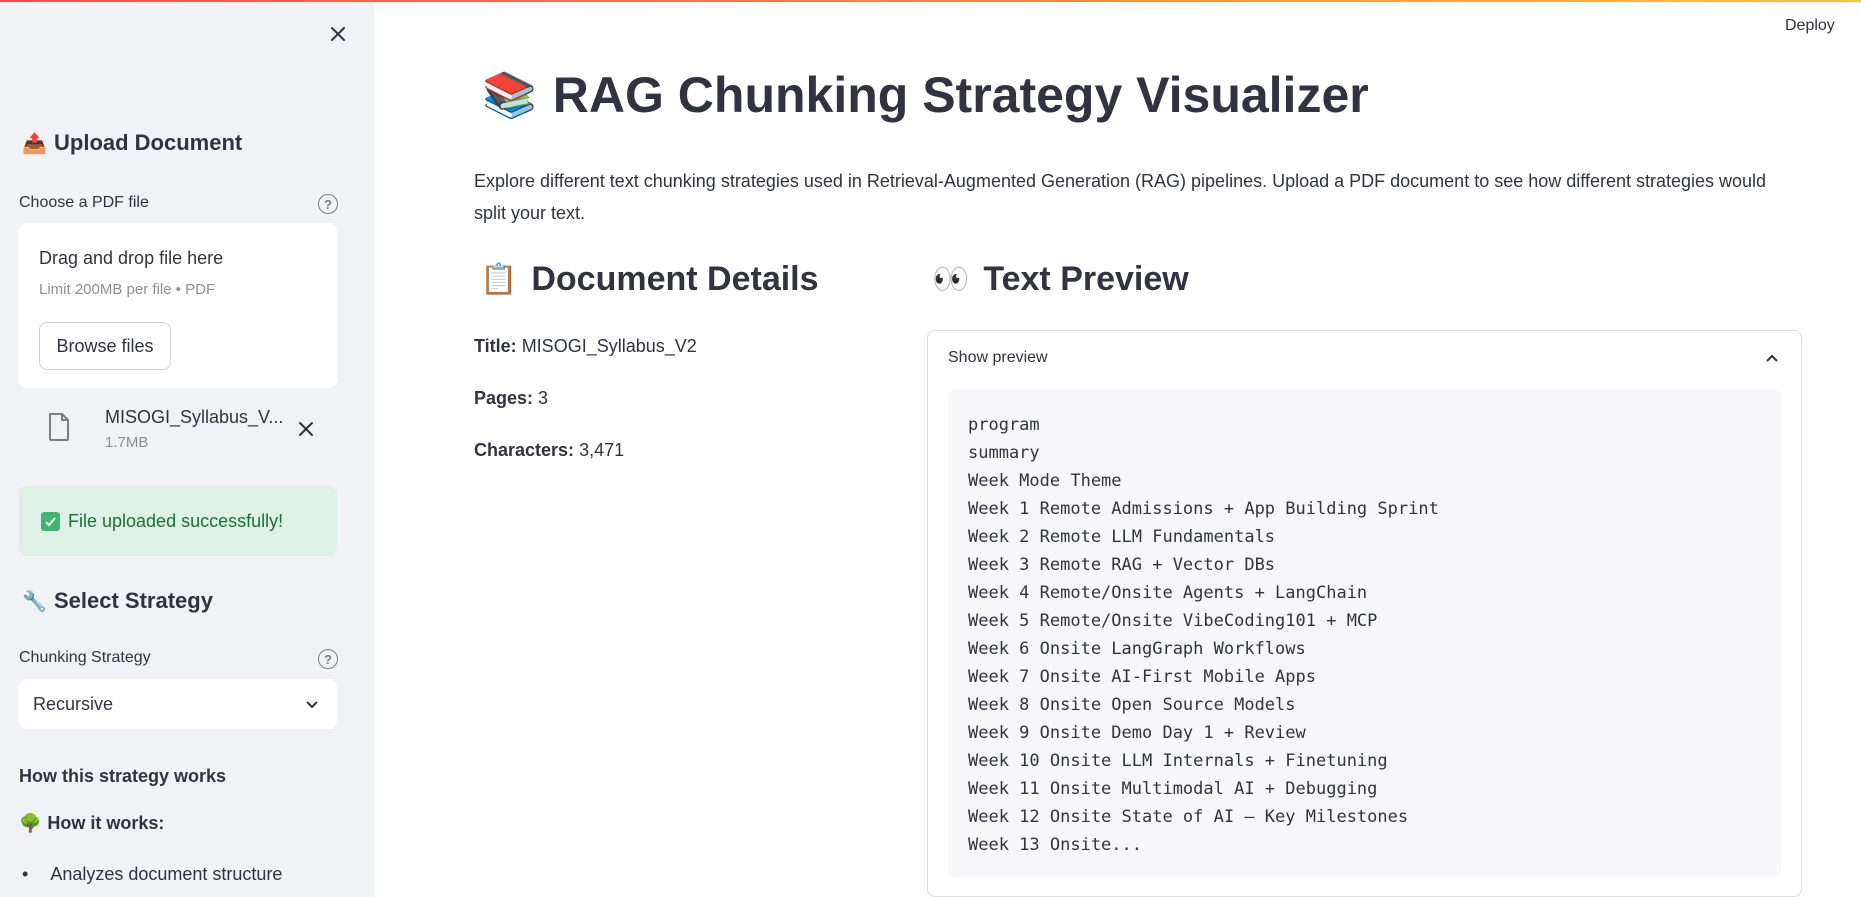 The width and height of the screenshot is (1861, 897). Describe the element at coordinates (1122, 537) in the screenshot. I see `preview-line: Week 2 Remote LLM Fundamentals` at that location.